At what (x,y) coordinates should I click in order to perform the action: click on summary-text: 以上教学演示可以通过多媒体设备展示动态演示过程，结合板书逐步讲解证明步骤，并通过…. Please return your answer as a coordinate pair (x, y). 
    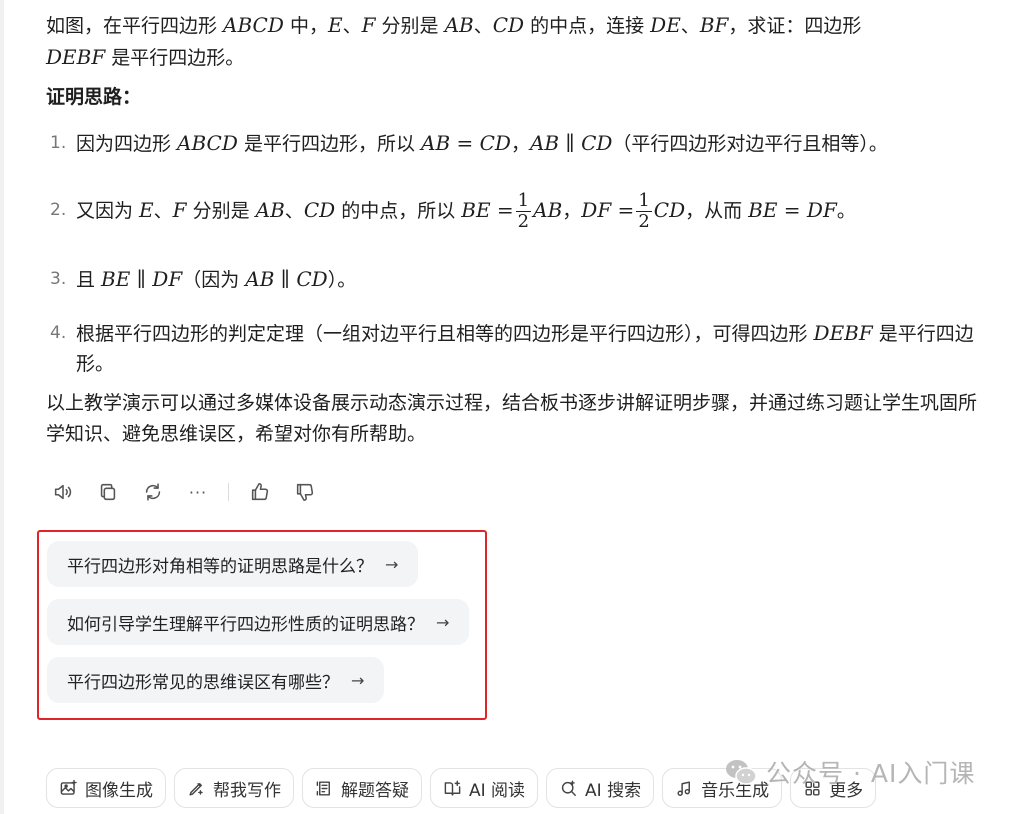
    Looking at the image, I should click on (512, 418).